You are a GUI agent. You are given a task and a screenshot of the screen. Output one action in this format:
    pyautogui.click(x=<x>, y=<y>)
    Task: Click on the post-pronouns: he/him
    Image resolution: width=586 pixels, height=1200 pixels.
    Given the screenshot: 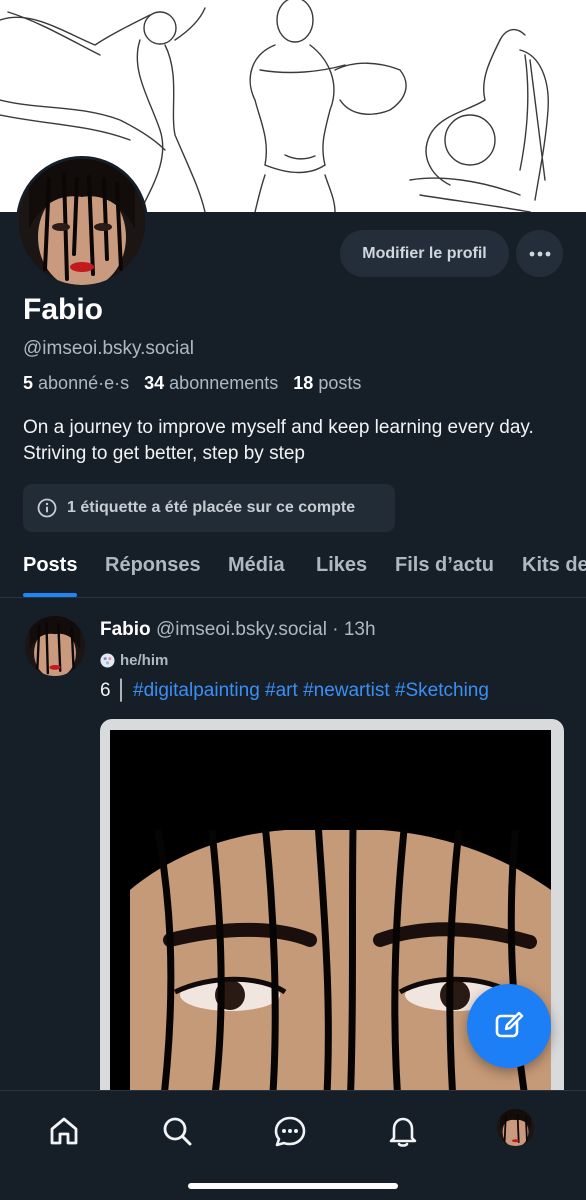 What is the action you would take?
    pyautogui.click(x=134, y=660)
    